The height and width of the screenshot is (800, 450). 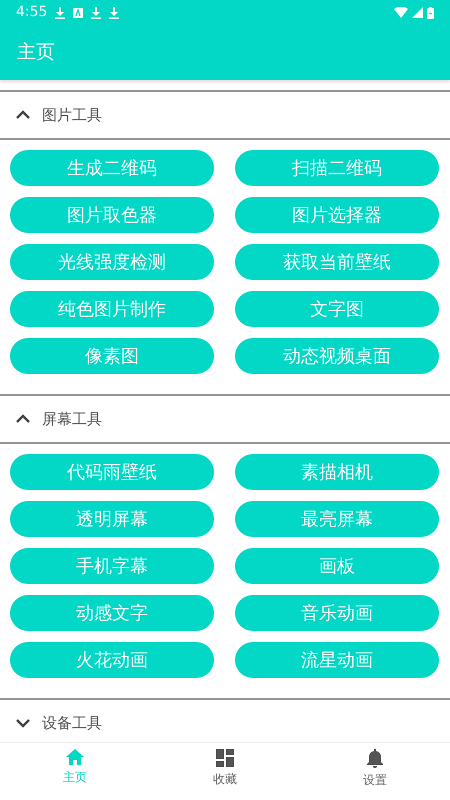 I want to click on tool-button: 扫描二维码, so click(x=337, y=168).